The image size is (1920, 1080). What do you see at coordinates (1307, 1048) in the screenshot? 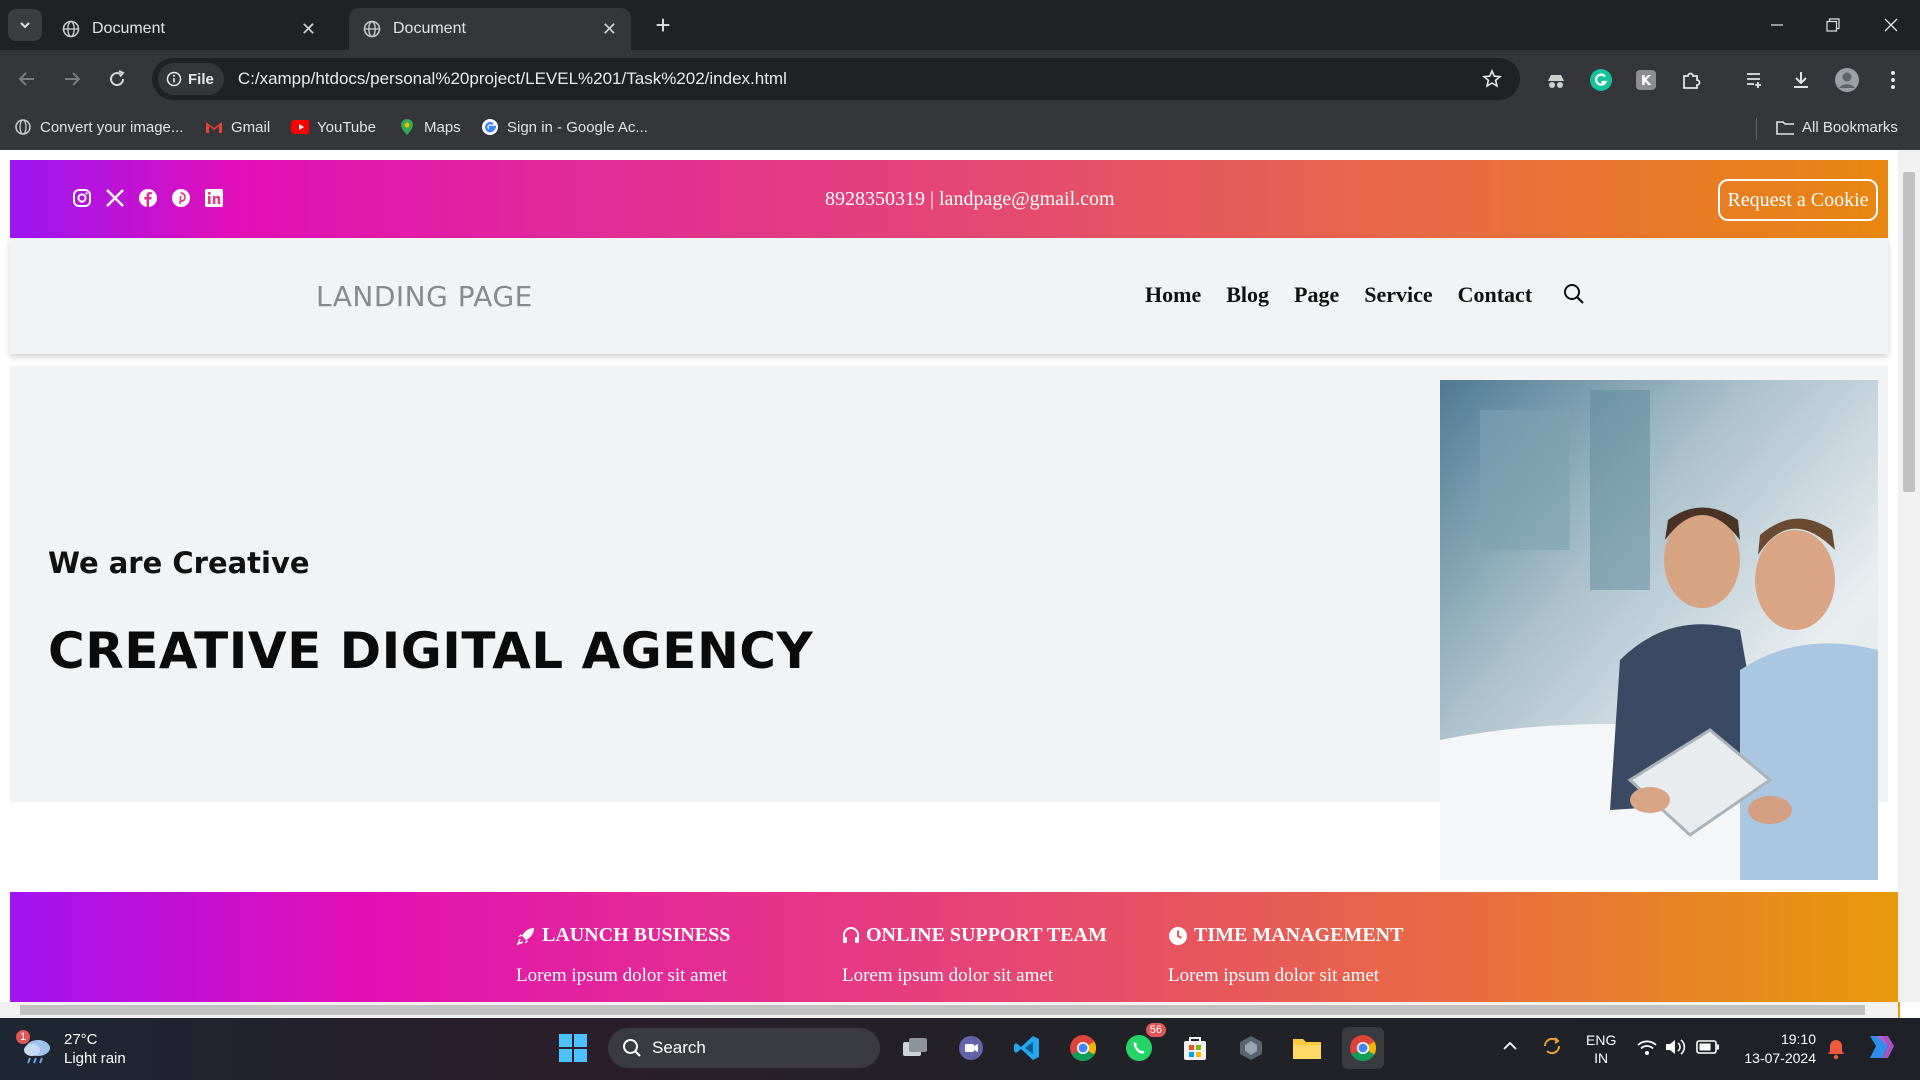
I see `file-explorer-icon` at bounding box center [1307, 1048].